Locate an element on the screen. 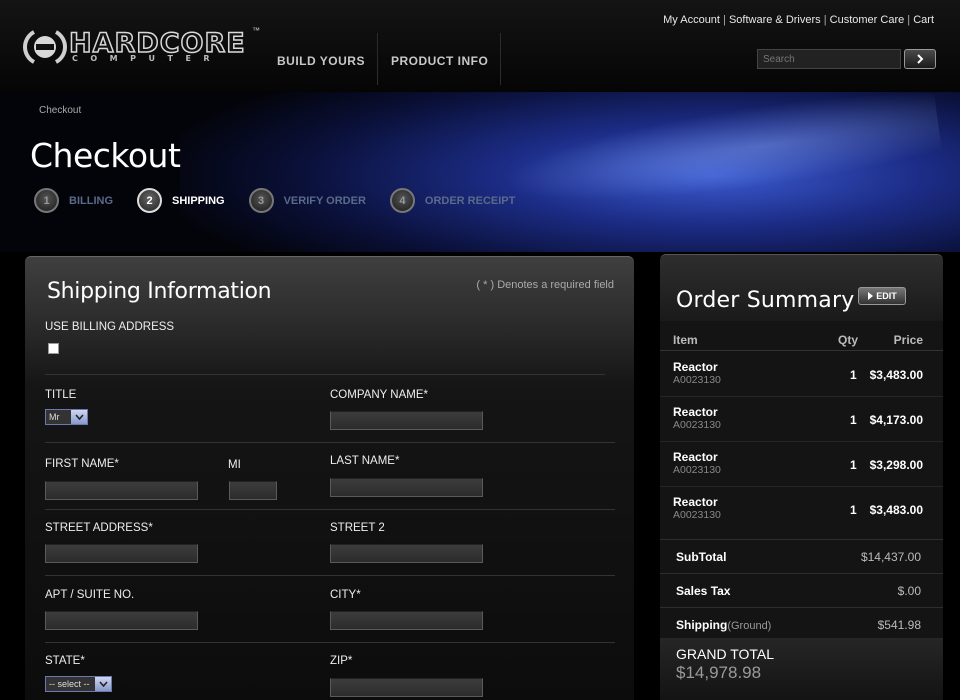  mi-input is located at coordinates (253, 490).